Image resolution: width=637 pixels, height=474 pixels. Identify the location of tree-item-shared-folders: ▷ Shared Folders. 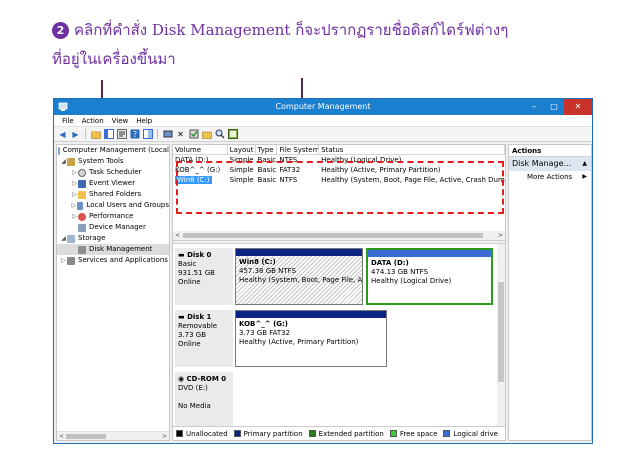
(113, 194).